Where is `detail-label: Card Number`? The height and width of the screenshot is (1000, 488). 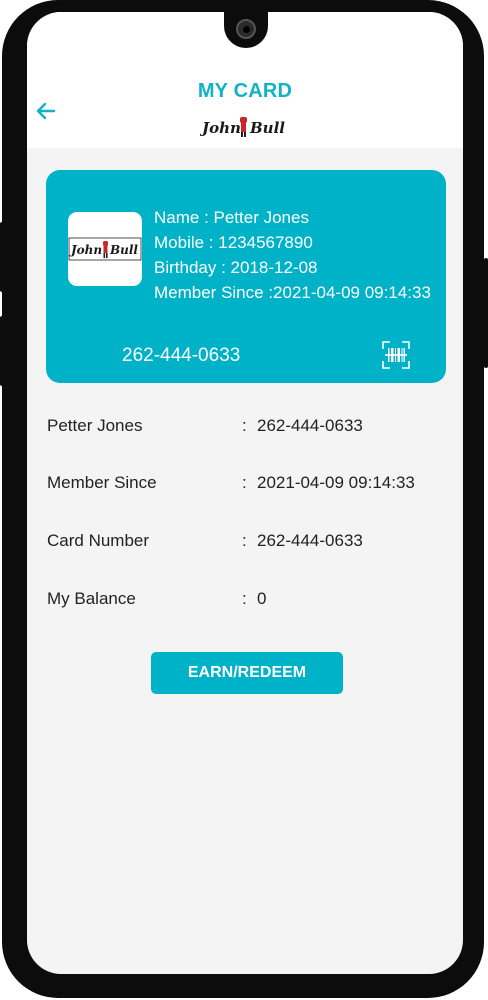
detail-label: Card Number is located at coordinates (98, 540).